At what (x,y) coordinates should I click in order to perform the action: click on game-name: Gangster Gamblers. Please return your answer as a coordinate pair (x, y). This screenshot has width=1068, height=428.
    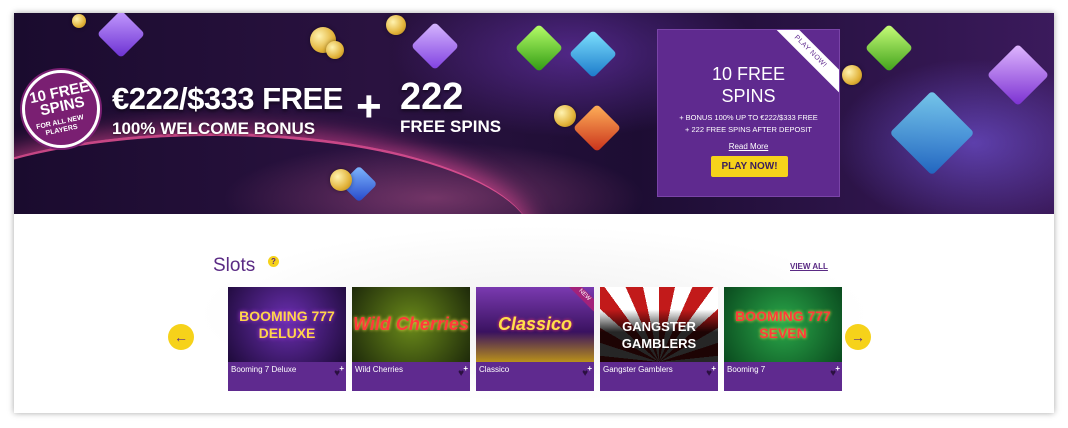
    Looking at the image, I should click on (638, 369).